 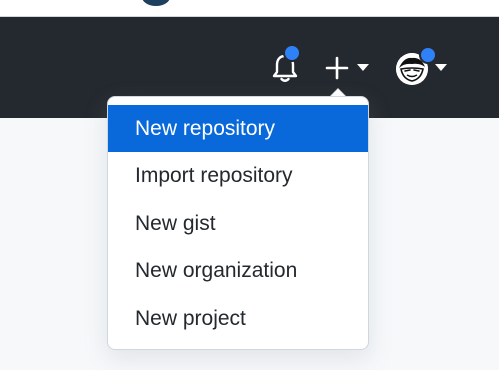 What do you see at coordinates (428, 55) in the screenshot?
I see `profile-indicator` at bounding box center [428, 55].